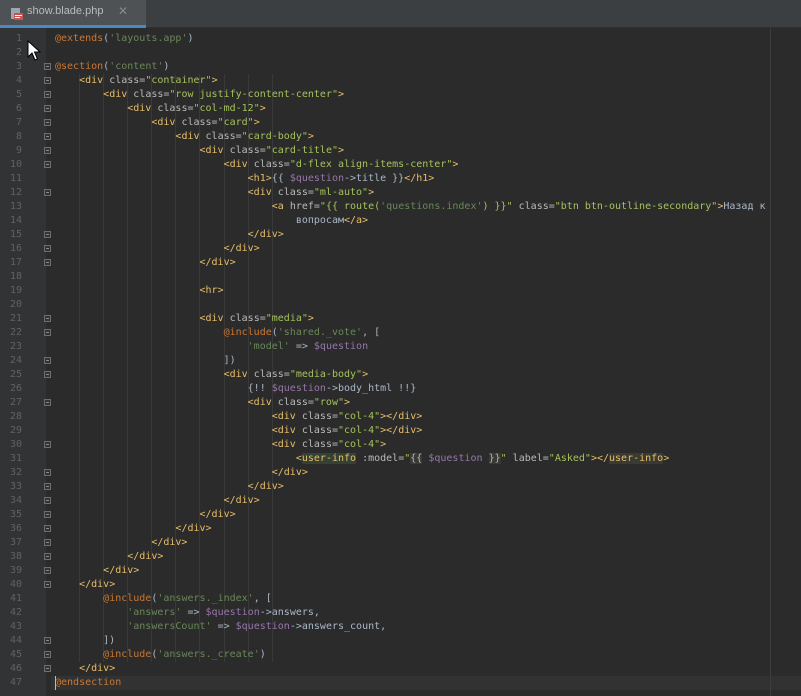  Describe the element at coordinates (160, 655) in the screenshot. I see `code-line: @include('answers._create')` at that location.